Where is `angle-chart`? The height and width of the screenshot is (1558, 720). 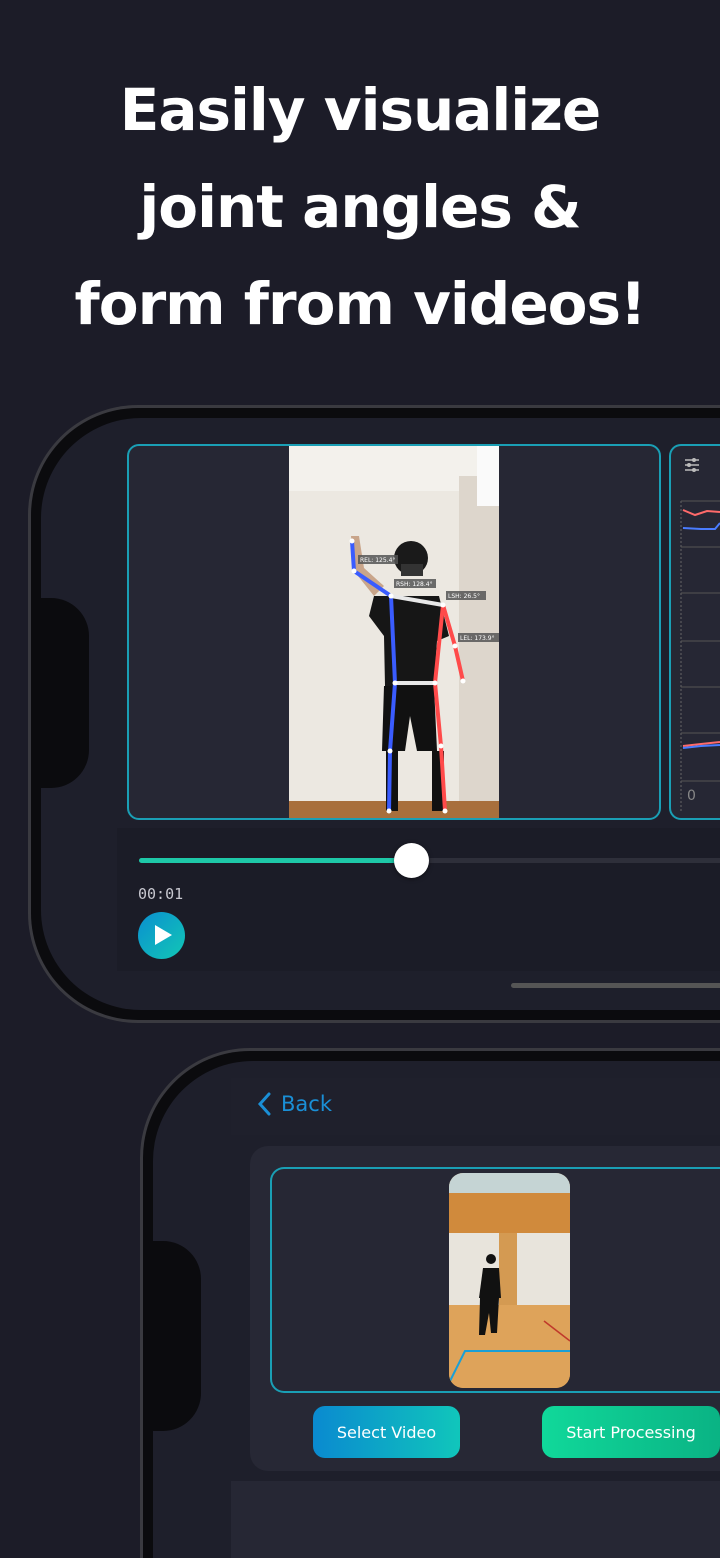
angle-chart is located at coordinates (700, 655).